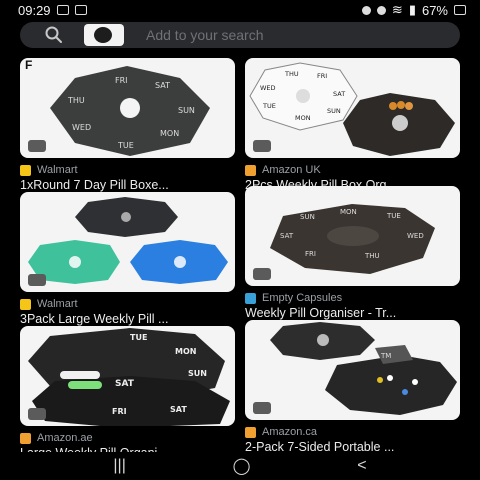  What do you see at coordinates (62, 10) in the screenshot?
I see `mail-icon` at bounding box center [62, 10].